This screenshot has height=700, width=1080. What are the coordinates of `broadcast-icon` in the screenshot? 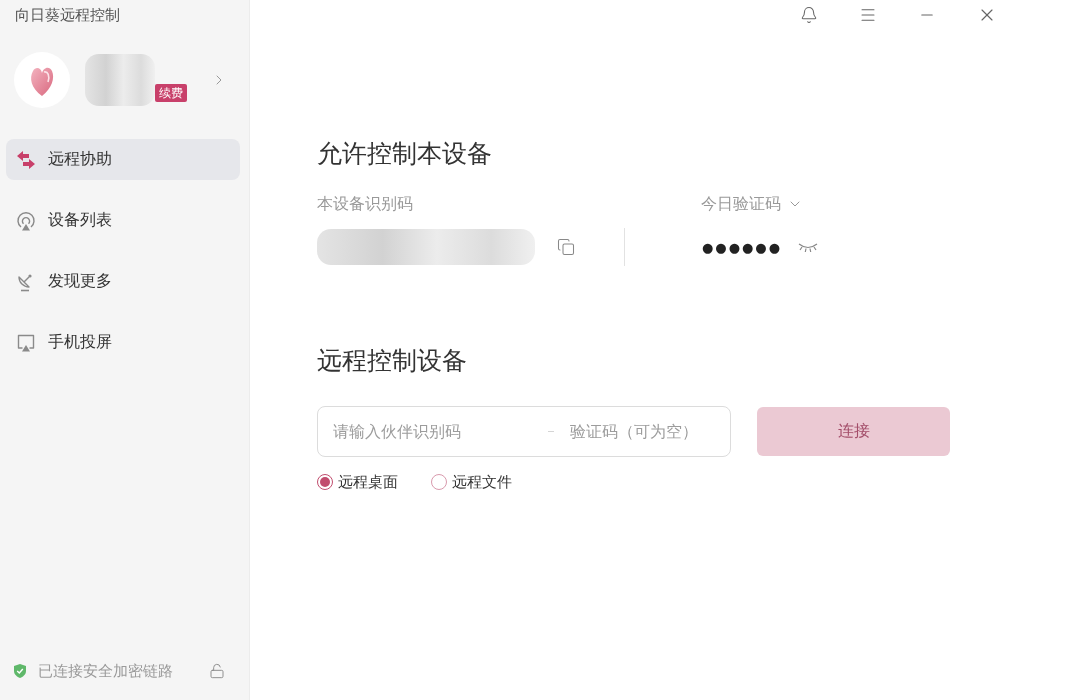 It's located at (26, 220).